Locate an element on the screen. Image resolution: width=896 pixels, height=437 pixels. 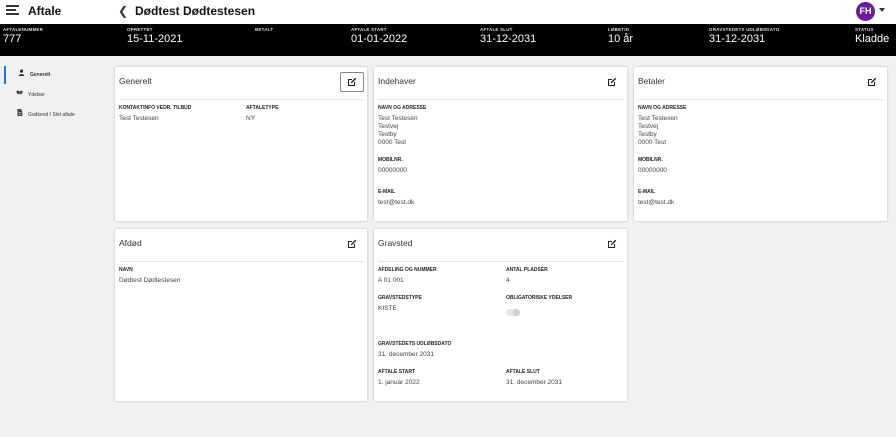
card-title: Indehaver is located at coordinates (397, 81).